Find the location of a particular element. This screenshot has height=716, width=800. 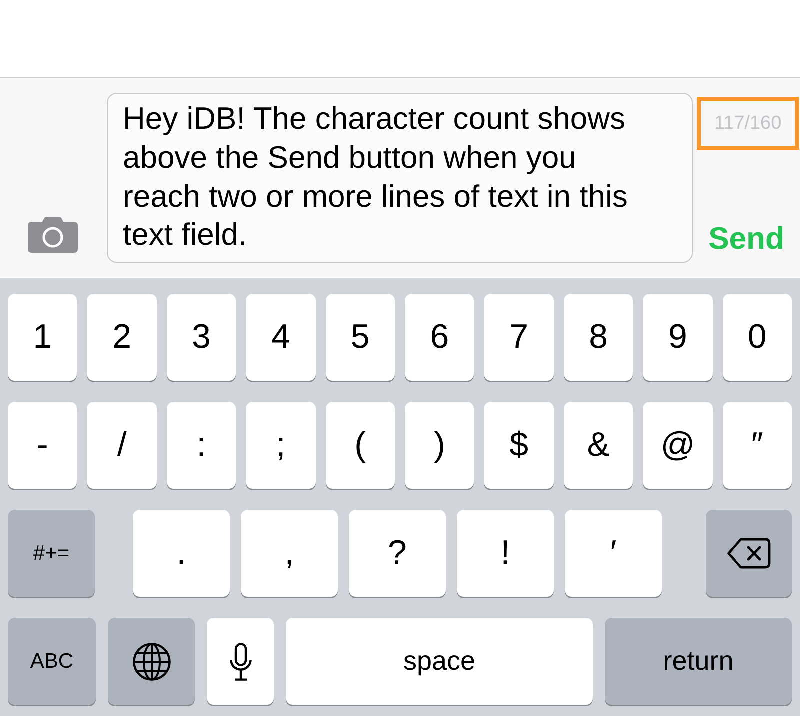

character-key: 8 is located at coordinates (599, 337).